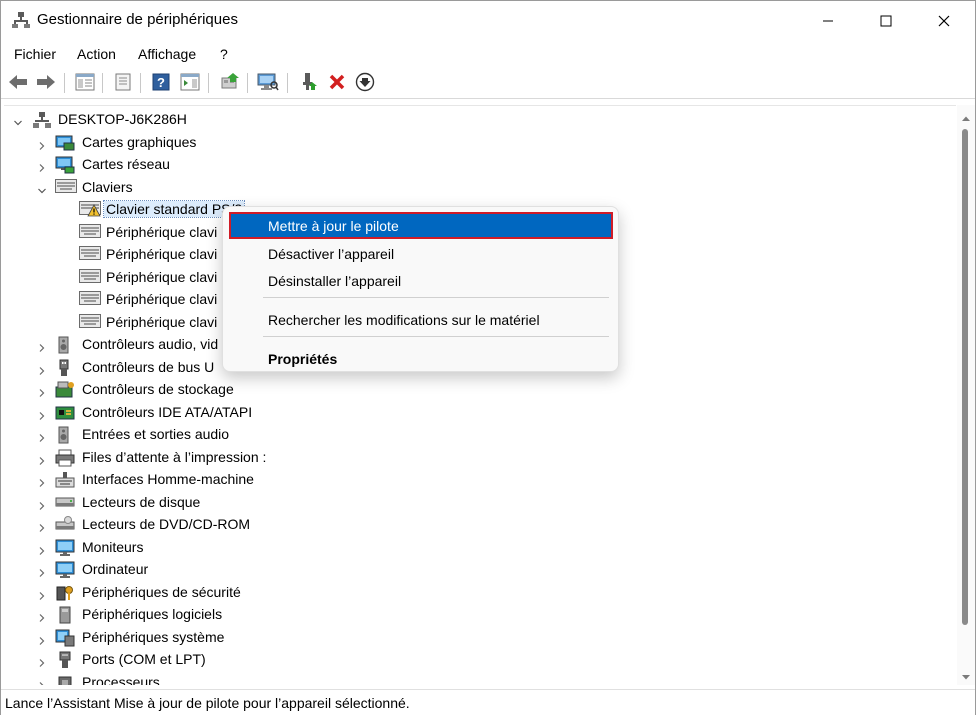  What do you see at coordinates (65, 480) in the screenshot?
I see `hid-icon` at bounding box center [65, 480].